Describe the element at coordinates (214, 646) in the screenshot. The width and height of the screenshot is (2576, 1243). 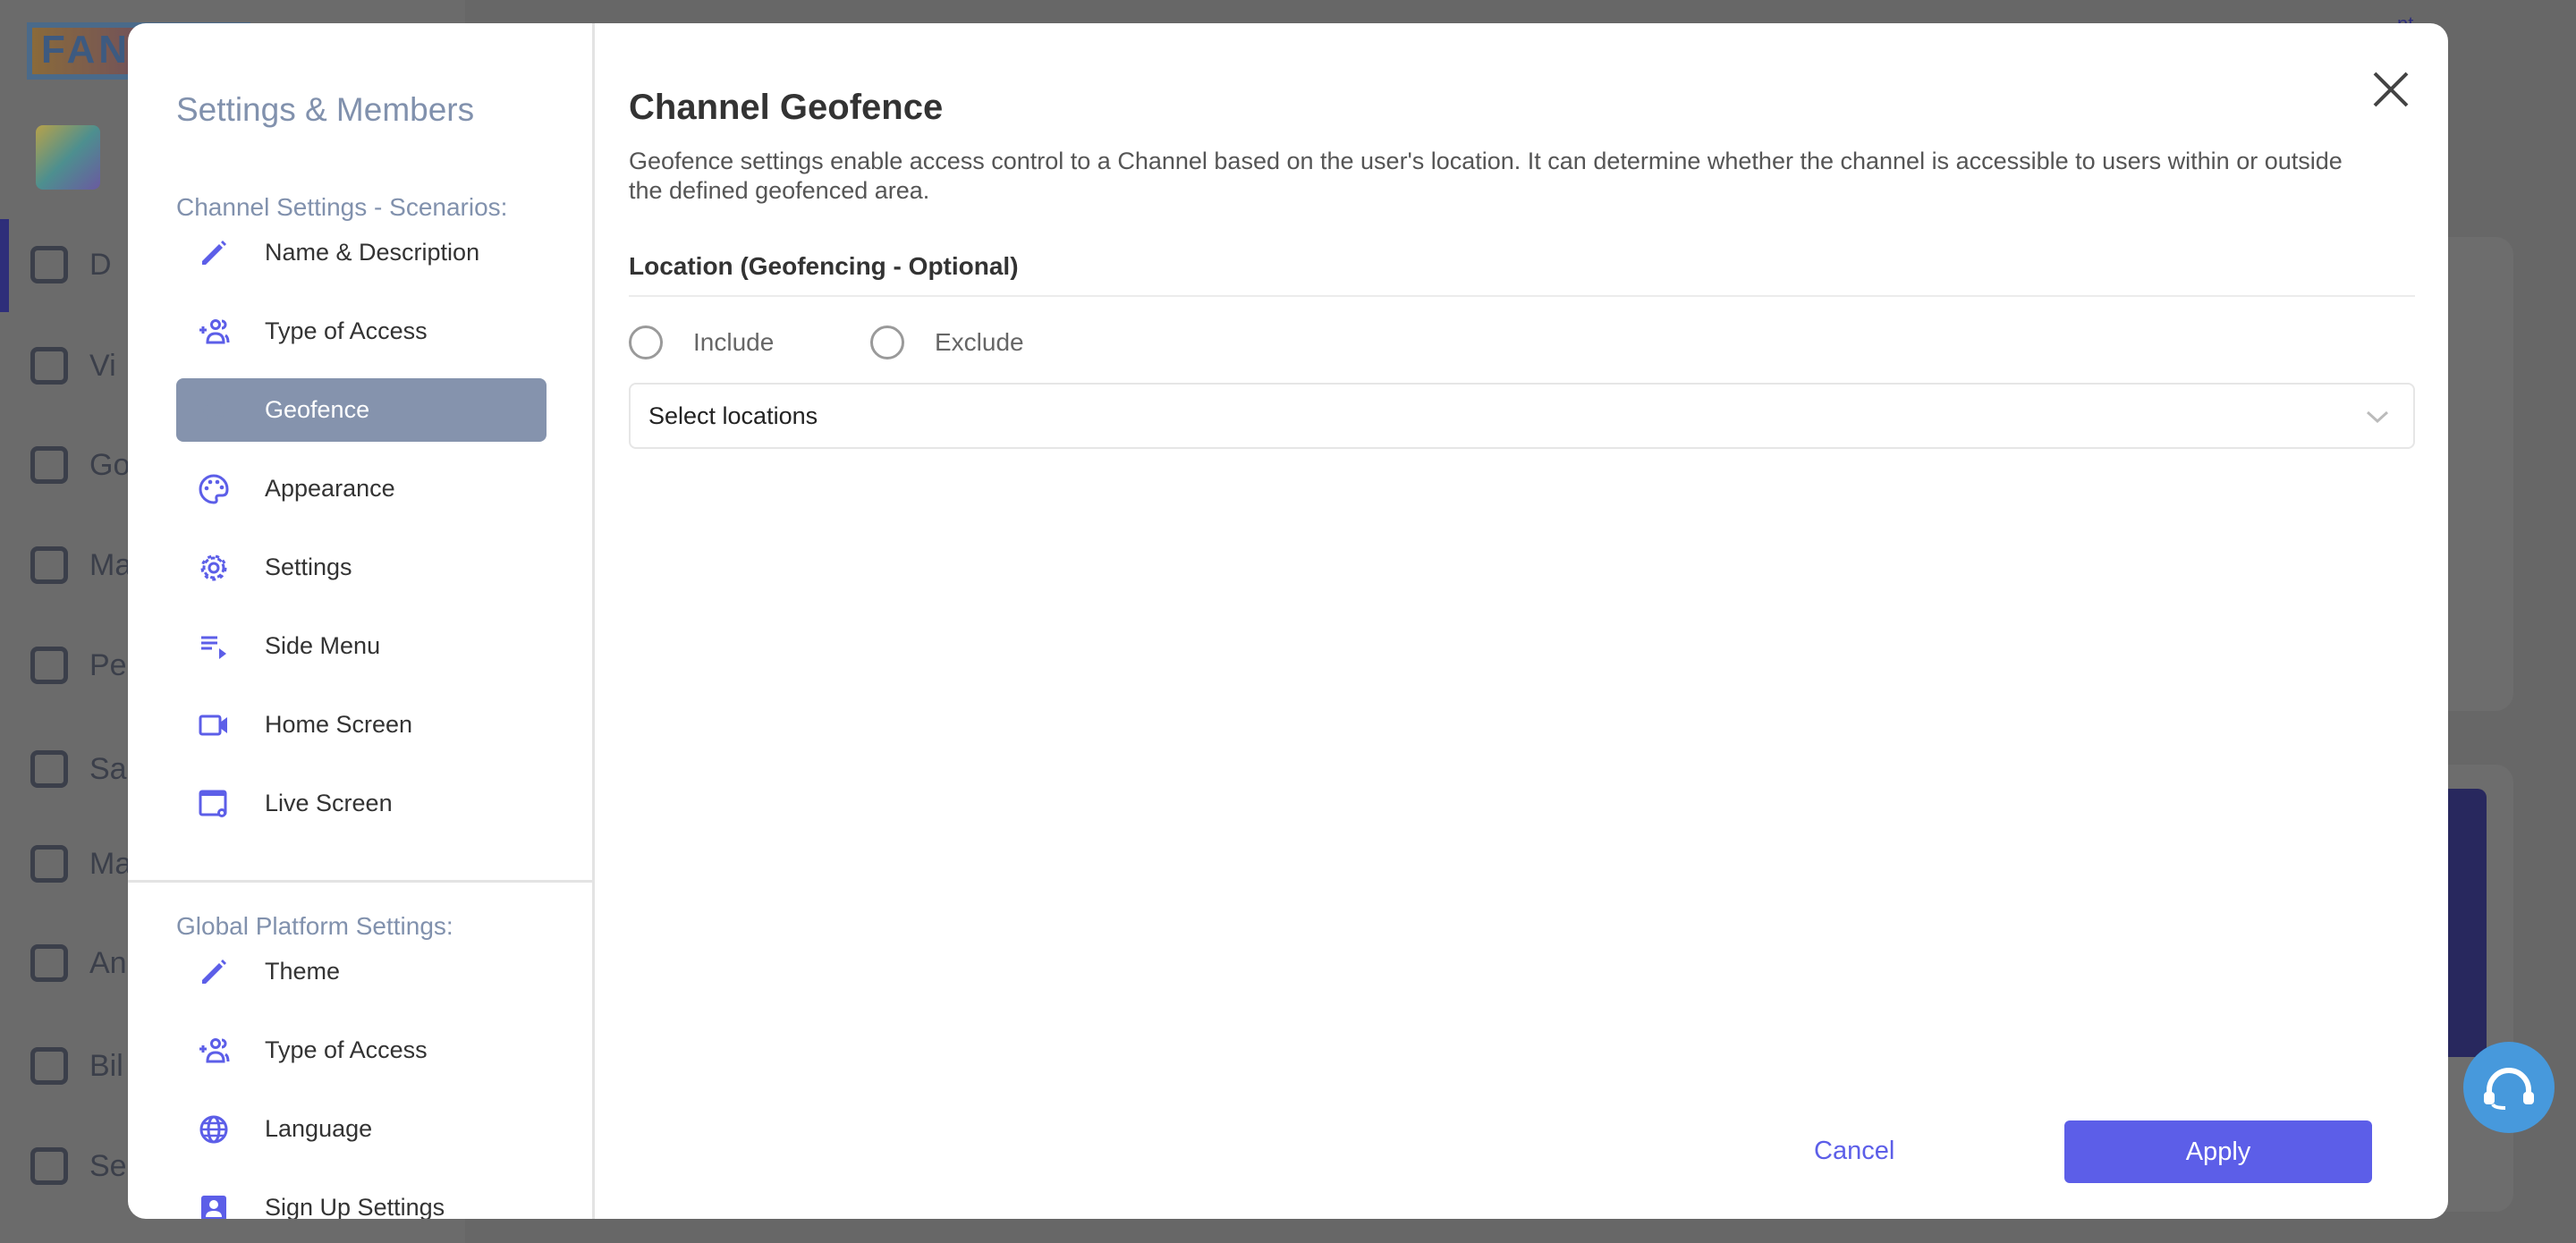
I see `playlist-icon` at that location.